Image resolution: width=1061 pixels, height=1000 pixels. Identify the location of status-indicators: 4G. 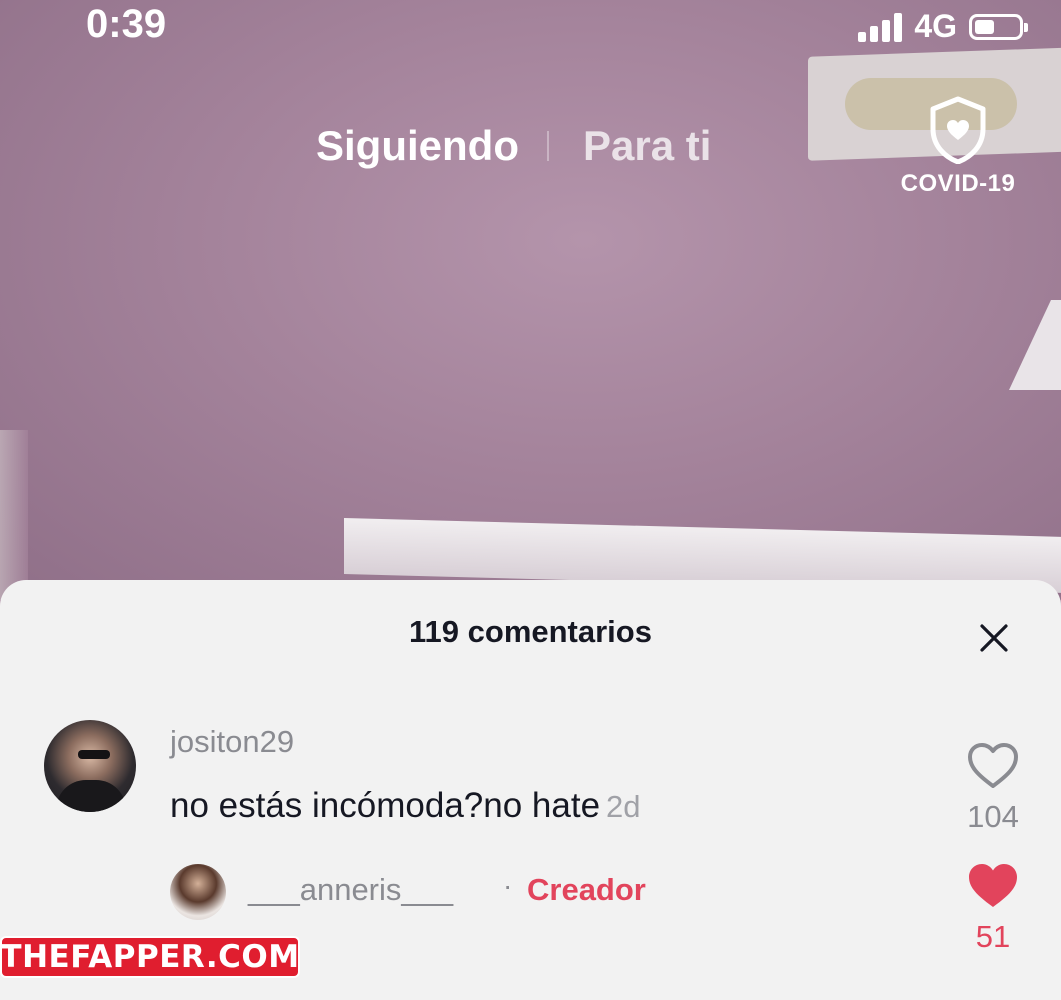
(943, 26).